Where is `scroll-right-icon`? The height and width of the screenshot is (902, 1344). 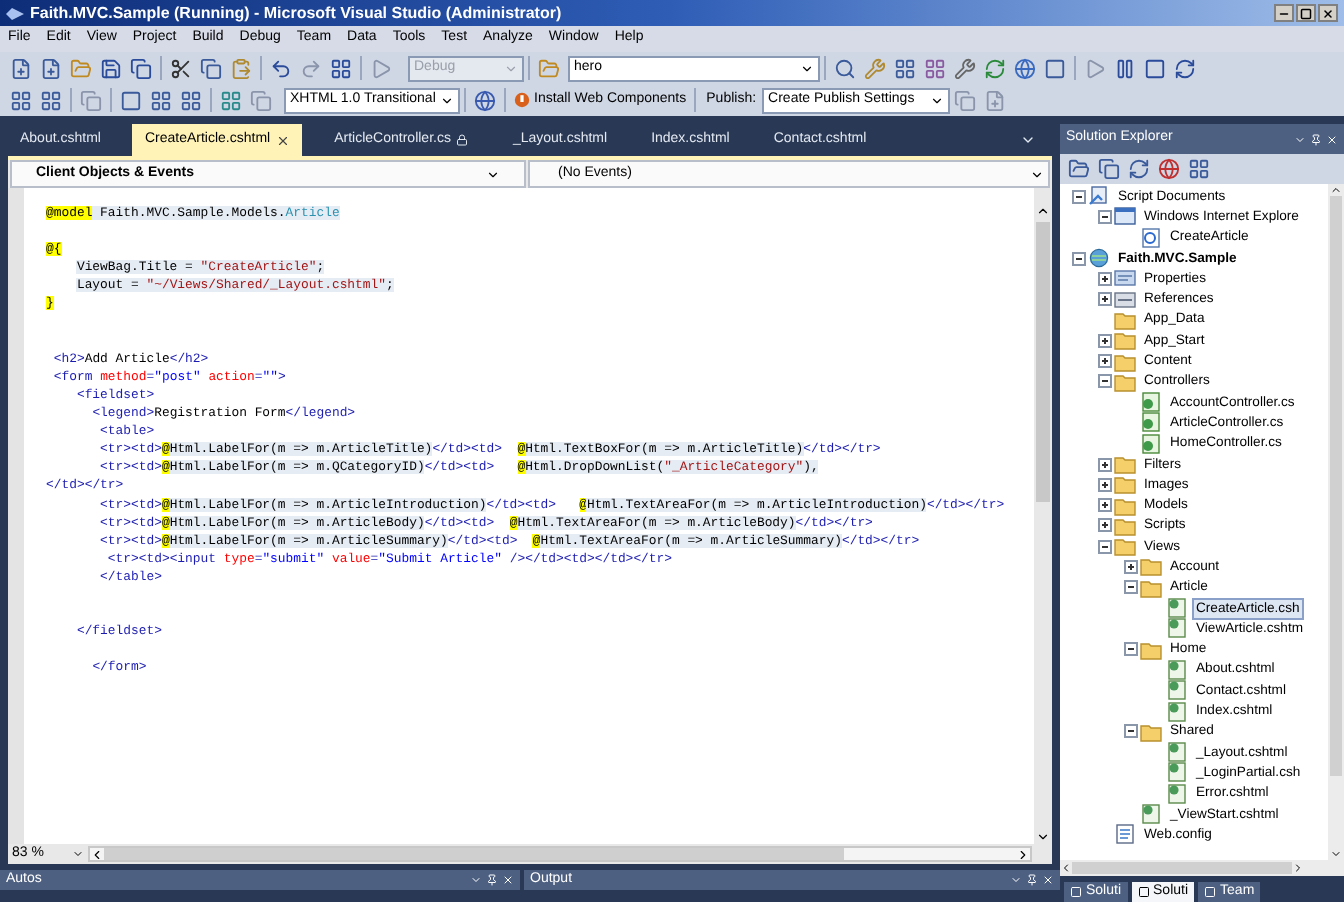 scroll-right-icon is located at coordinates (1023, 854).